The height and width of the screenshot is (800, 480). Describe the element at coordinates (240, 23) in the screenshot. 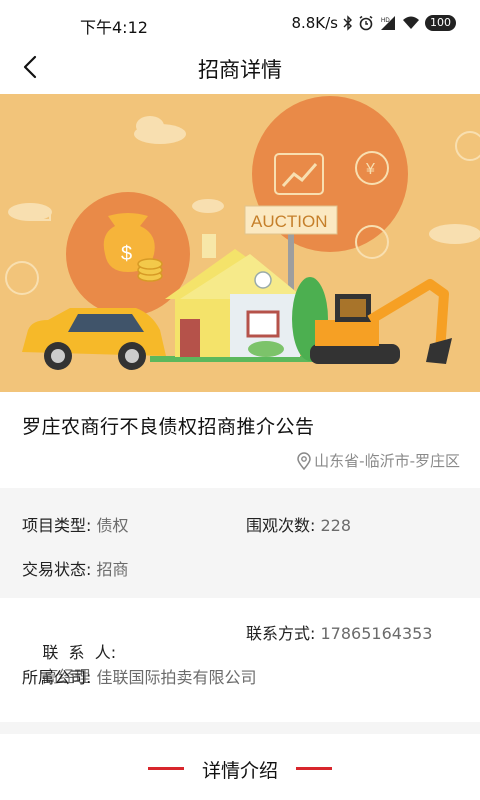

I see `status-bar: 下午4:12 8.8K/s HD 100` at that location.